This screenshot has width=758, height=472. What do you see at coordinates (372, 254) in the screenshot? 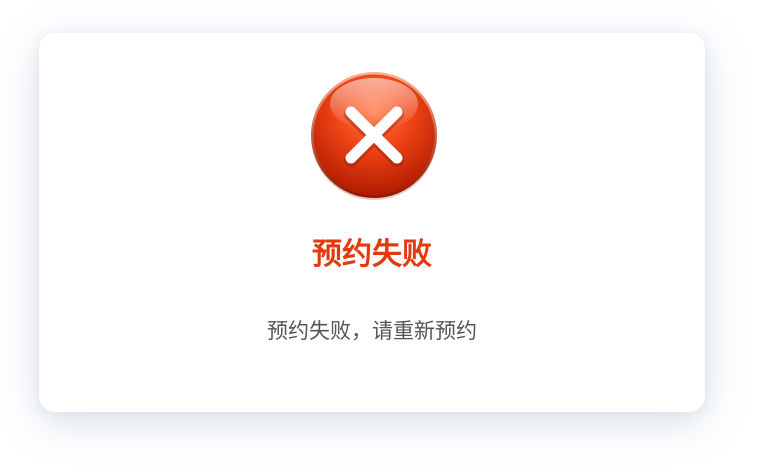
I see `result-title: 预约失败` at bounding box center [372, 254].